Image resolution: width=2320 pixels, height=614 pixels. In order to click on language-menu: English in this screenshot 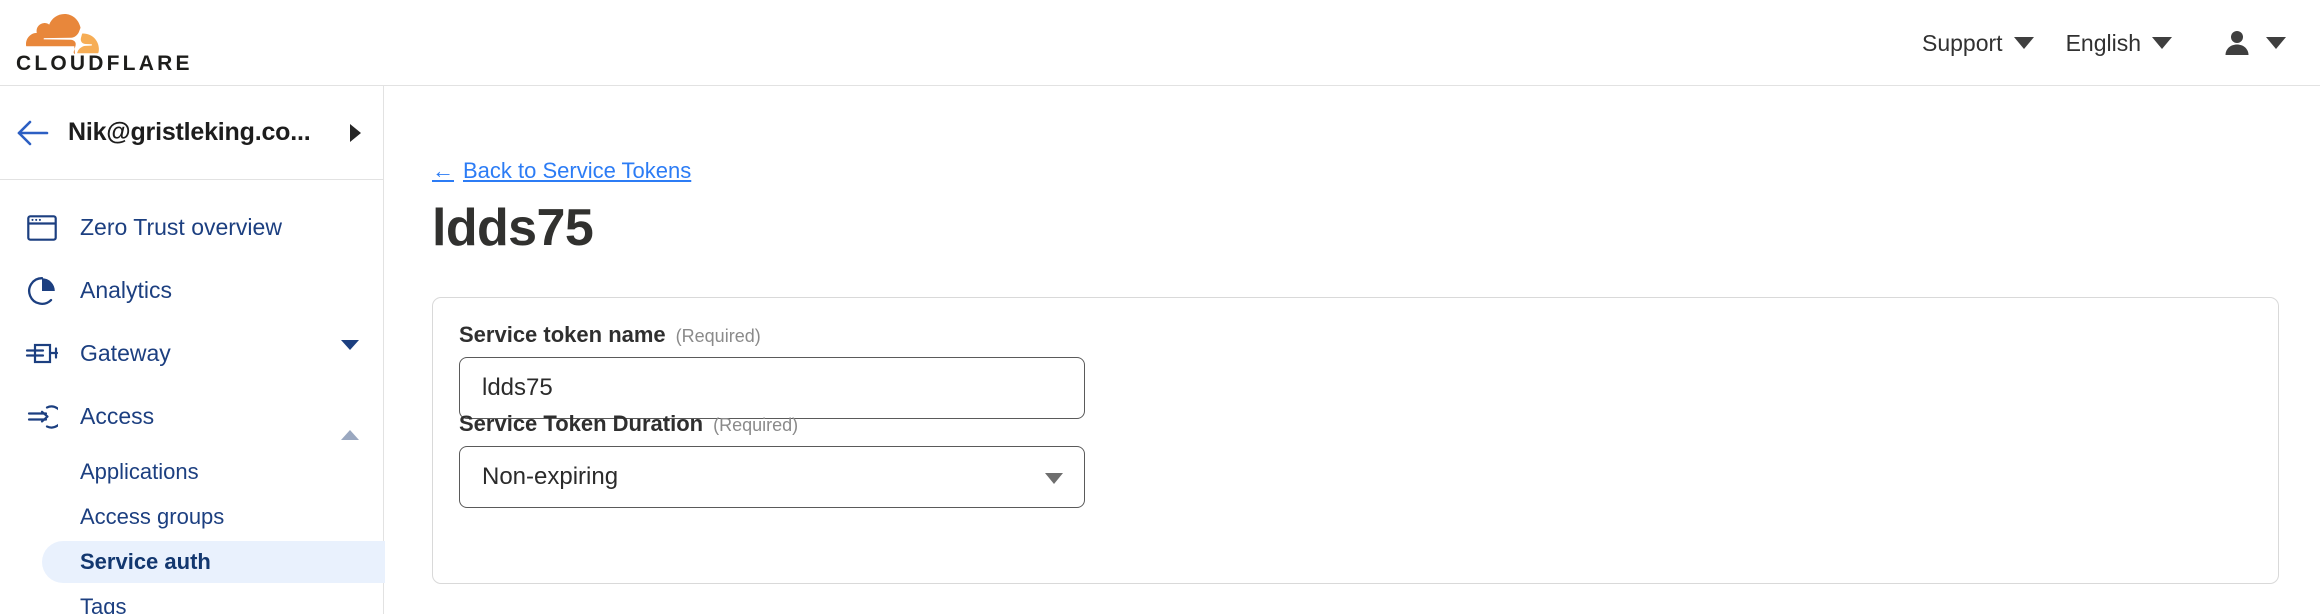, I will do `click(2119, 43)`.